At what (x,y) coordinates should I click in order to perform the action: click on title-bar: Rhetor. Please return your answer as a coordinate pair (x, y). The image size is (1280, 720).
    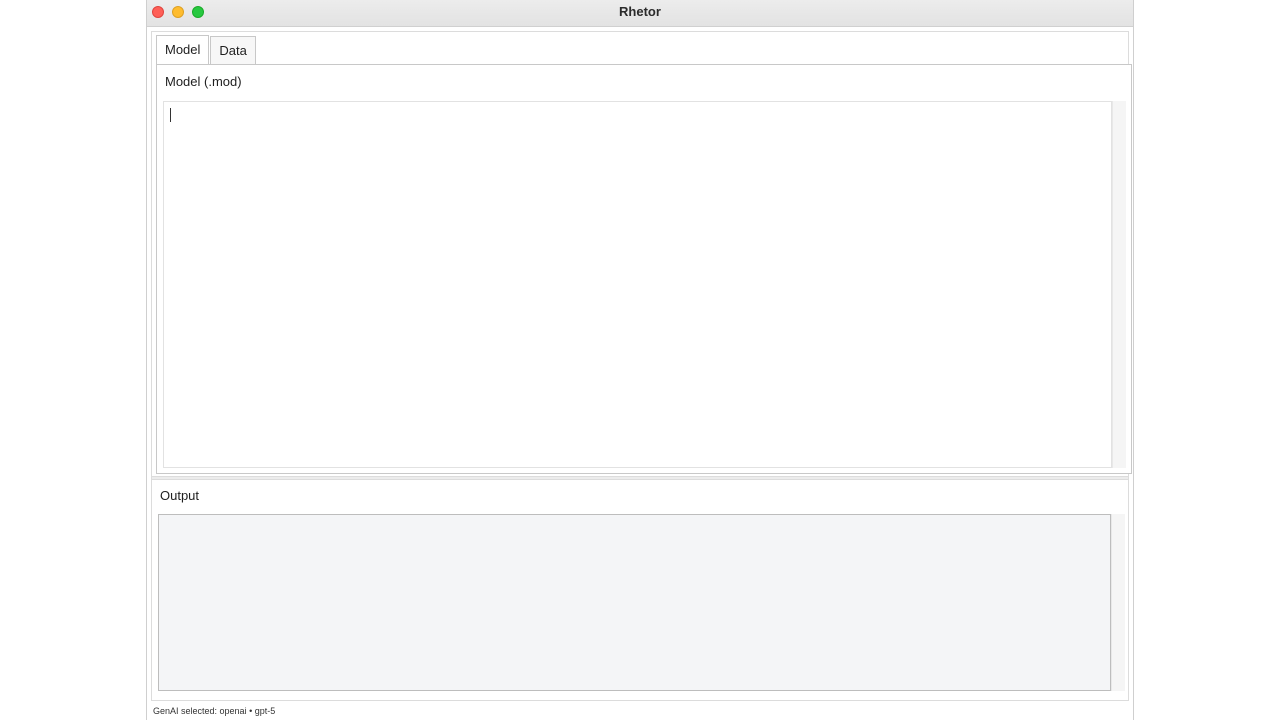
    Looking at the image, I should click on (640, 13).